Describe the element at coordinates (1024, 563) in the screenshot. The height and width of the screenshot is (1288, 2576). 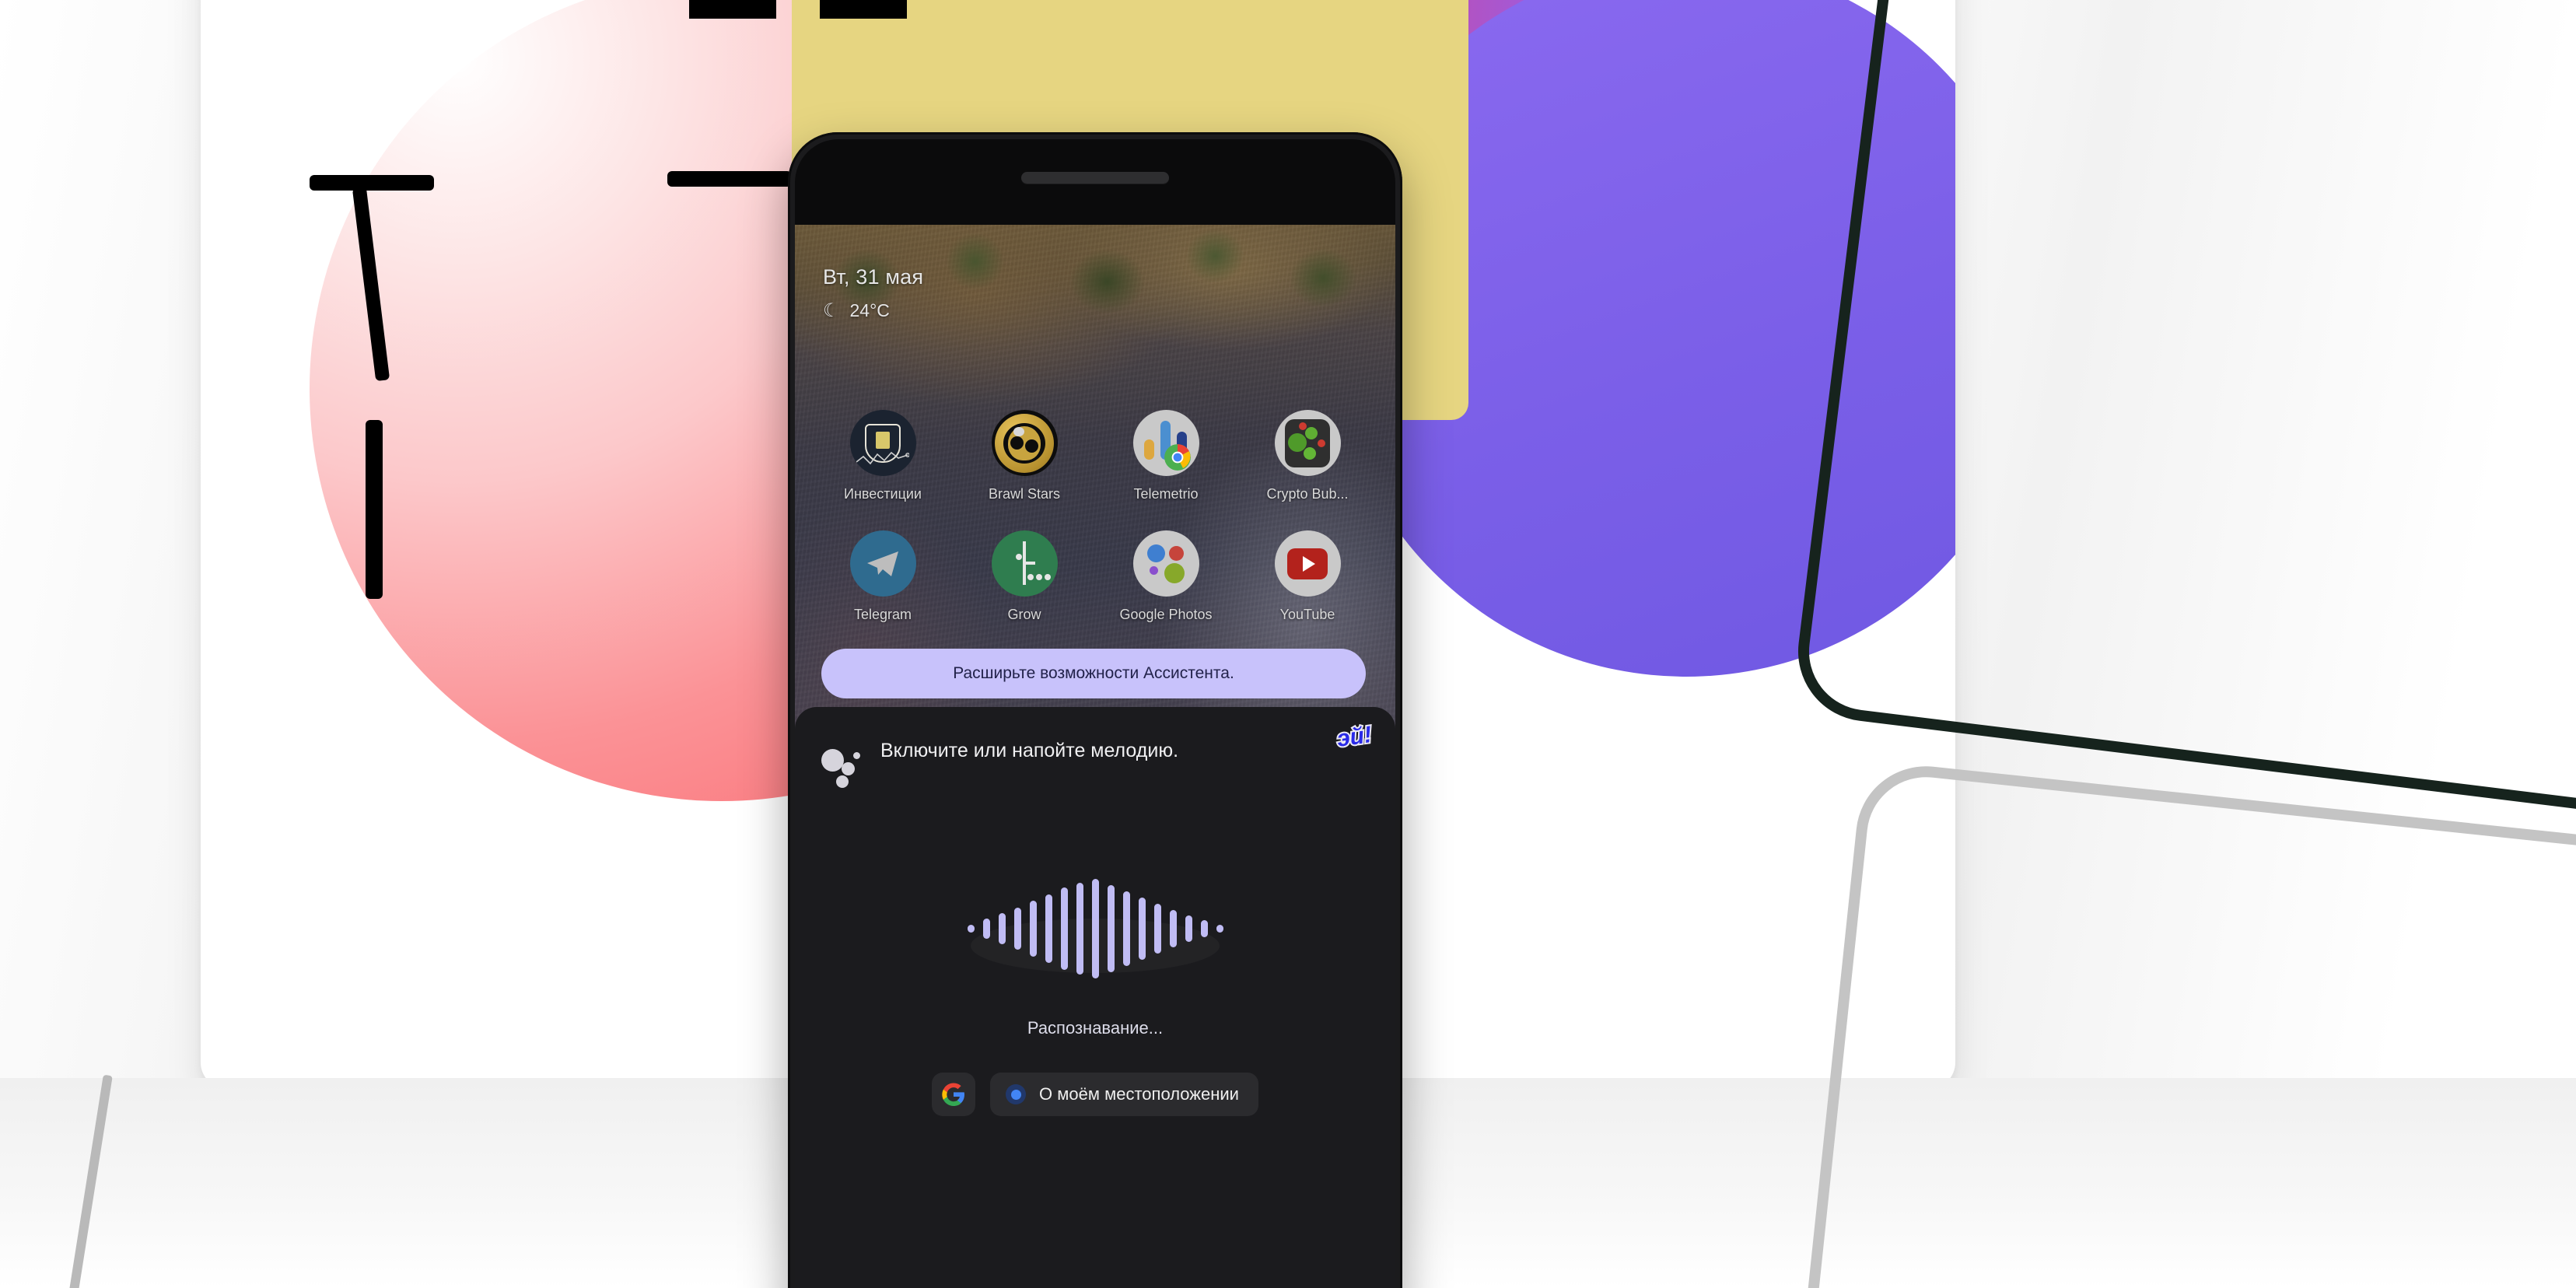
I see `green-app-icon` at that location.